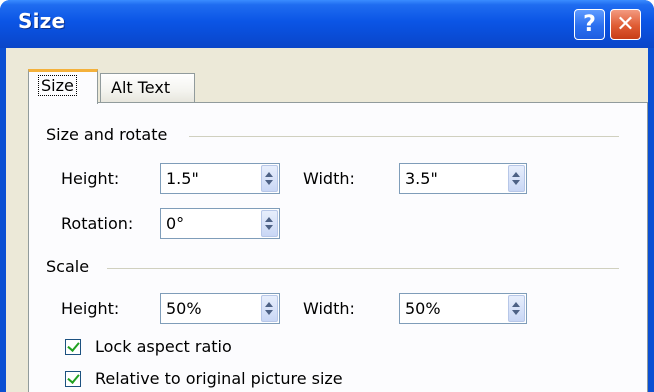  Describe the element at coordinates (516, 308) in the screenshot. I see `scale-width-spin-arrows` at that location.